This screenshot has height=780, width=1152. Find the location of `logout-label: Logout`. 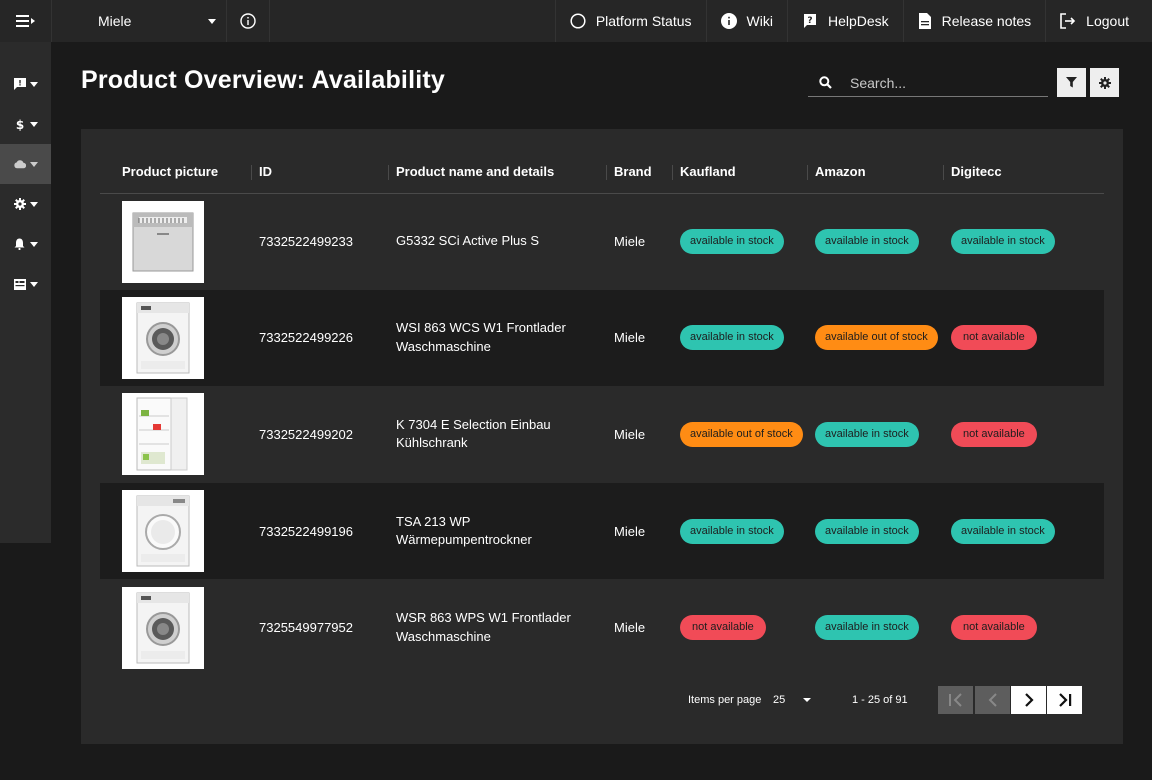

logout-label: Logout is located at coordinates (1107, 21).